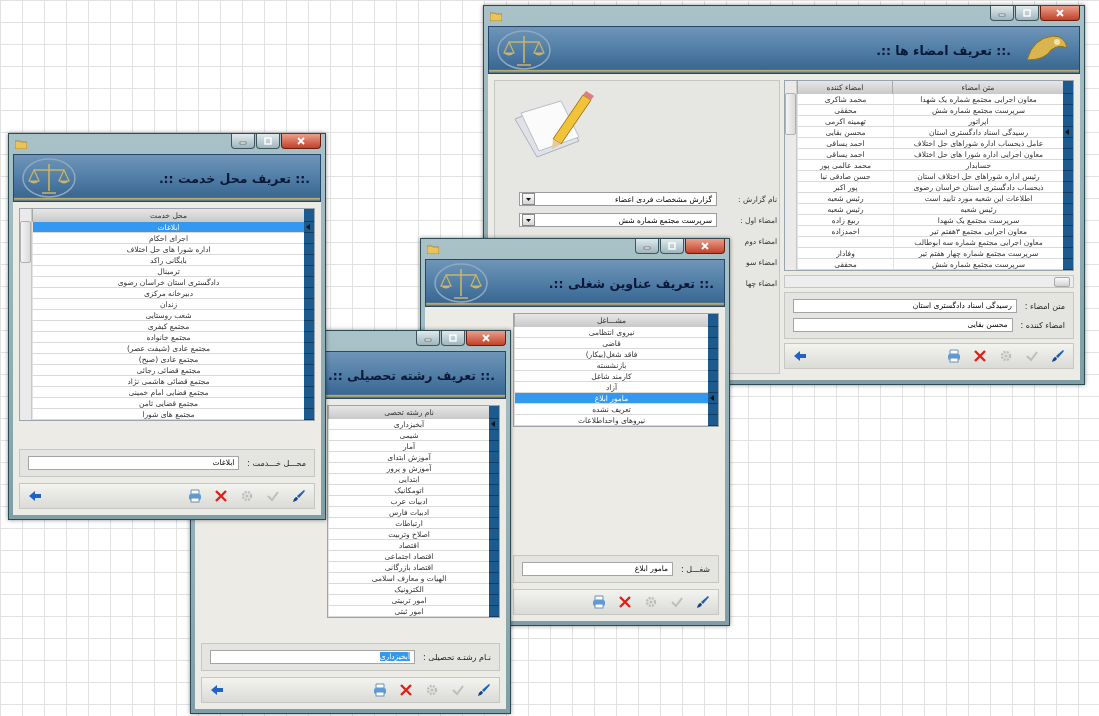 This screenshot has width=1099, height=716. Describe the element at coordinates (929, 281) in the screenshot. I see `horizontal-scrollbar` at that location.